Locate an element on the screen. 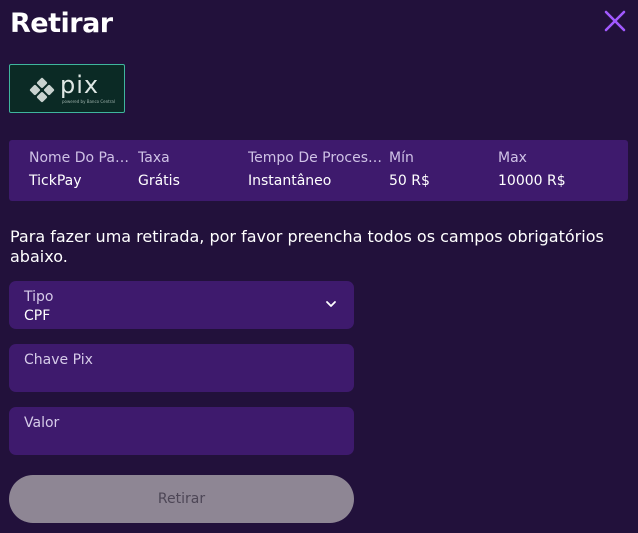 The width and height of the screenshot is (638, 533). close-icon is located at coordinates (615, 21).